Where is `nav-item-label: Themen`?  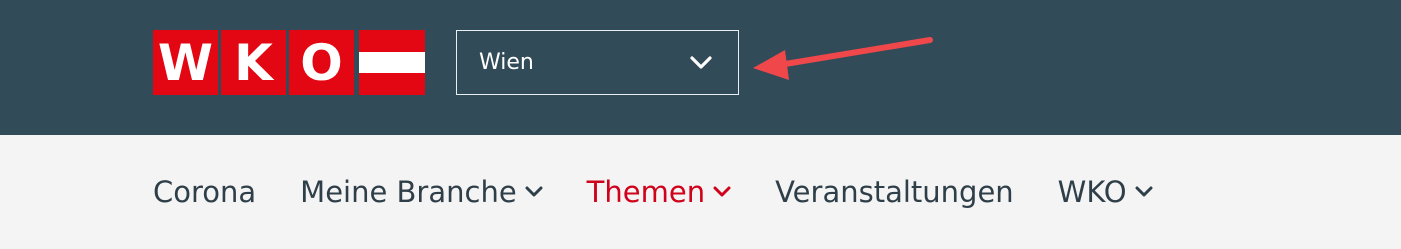
nav-item-label: Themen is located at coordinates (646, 192).